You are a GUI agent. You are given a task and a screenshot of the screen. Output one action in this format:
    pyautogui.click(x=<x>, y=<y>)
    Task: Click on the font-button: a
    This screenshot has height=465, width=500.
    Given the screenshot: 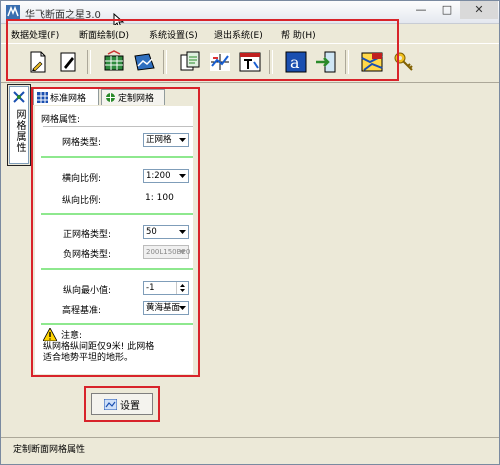 What is the action you would take?
    pyautogui.click(x=296, y=62)
    